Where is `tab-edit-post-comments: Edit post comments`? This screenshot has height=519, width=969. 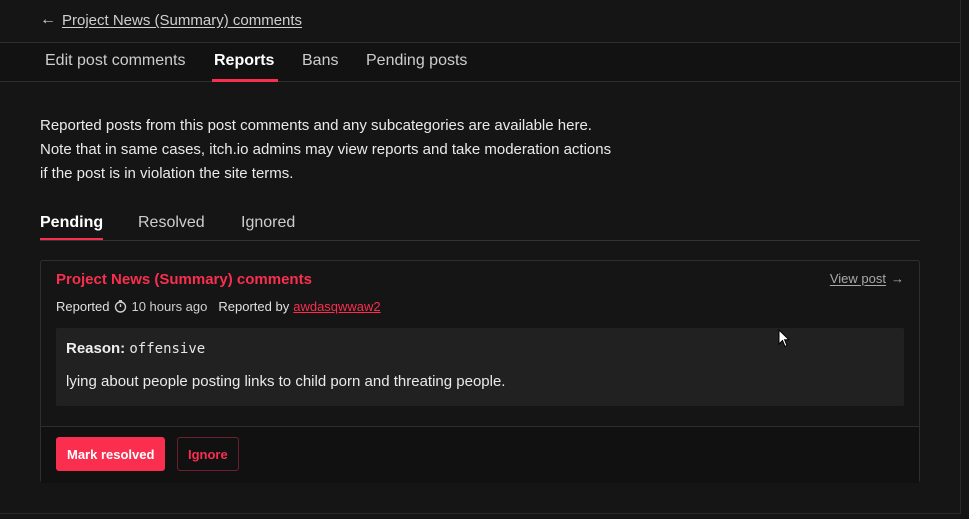 tab-edit-post-comments: Edit post comments is located at coordinates (115, 61).